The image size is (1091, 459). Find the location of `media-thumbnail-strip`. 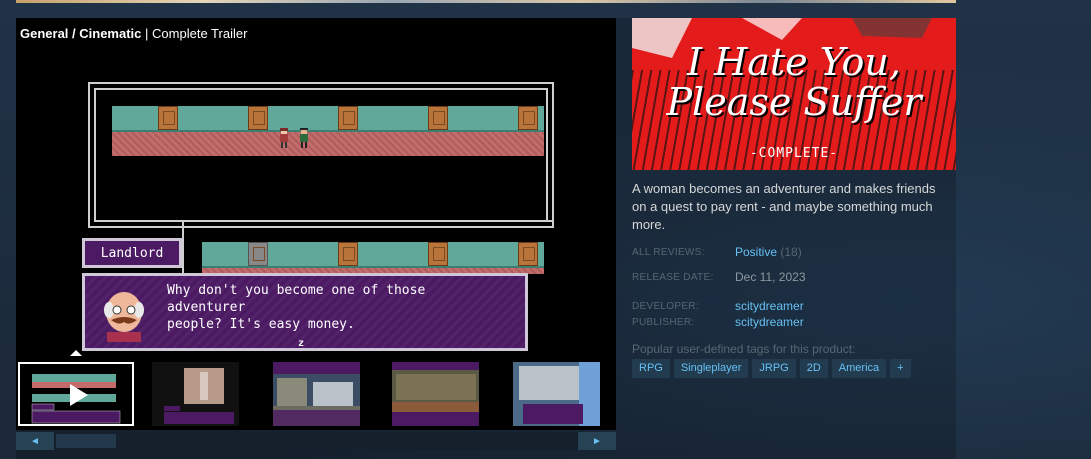

media-thumbnail-strip is located at coordinates (316, 393).